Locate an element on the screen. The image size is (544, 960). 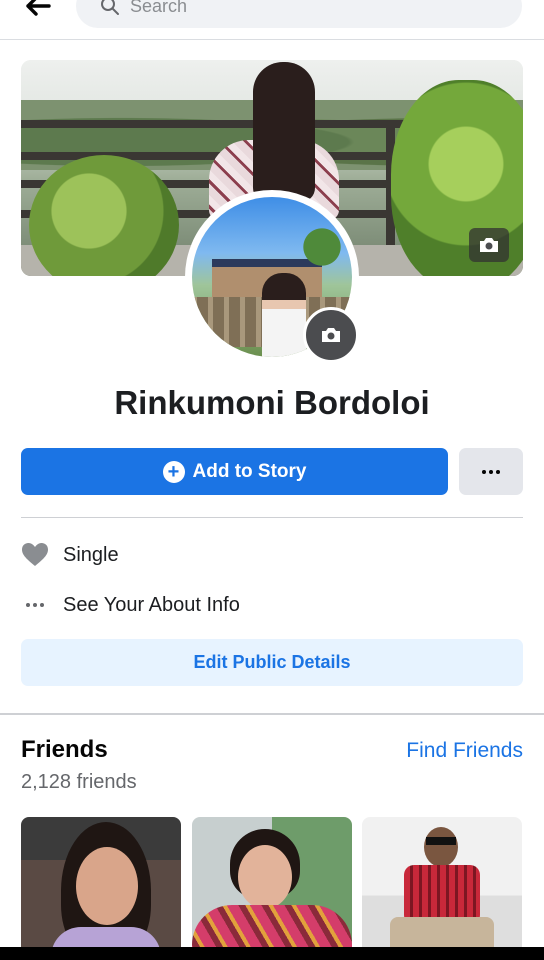
relationship-row: Single is located at coordinates (70, 555).